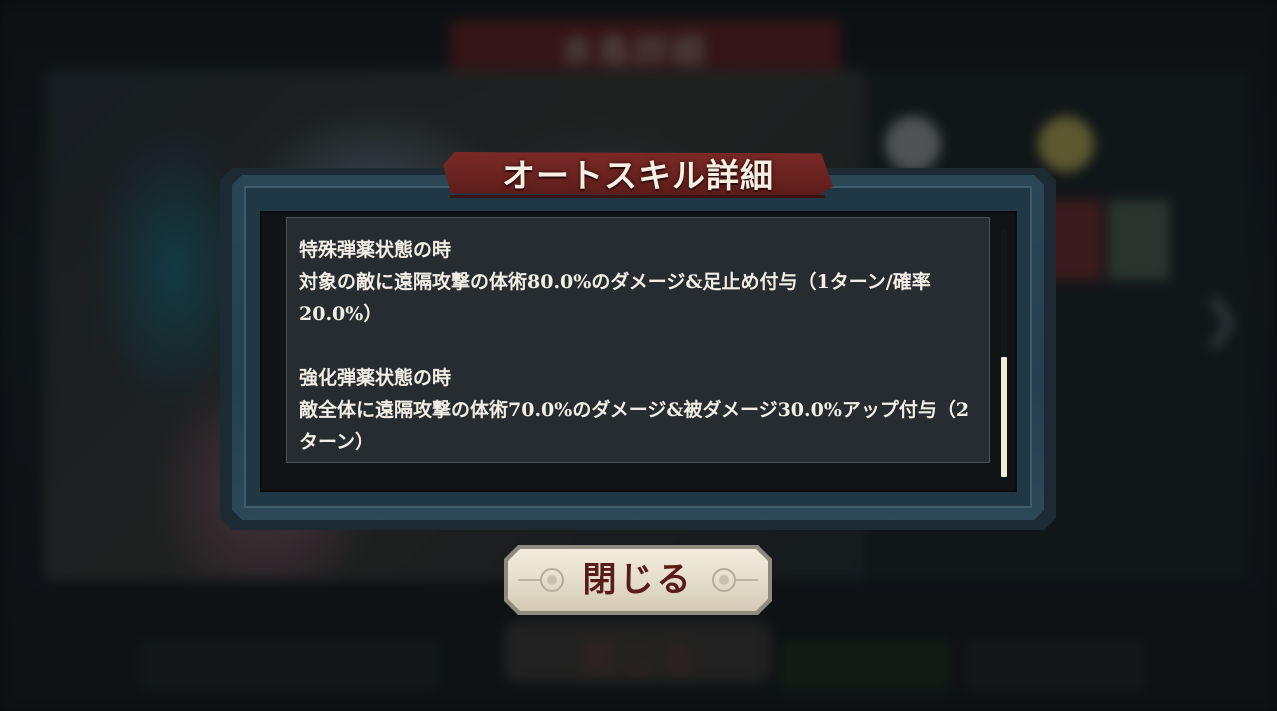 This screenshot has height=711, width=1277. I want to click on close-button-label: 閉じる, so click(638, 580).